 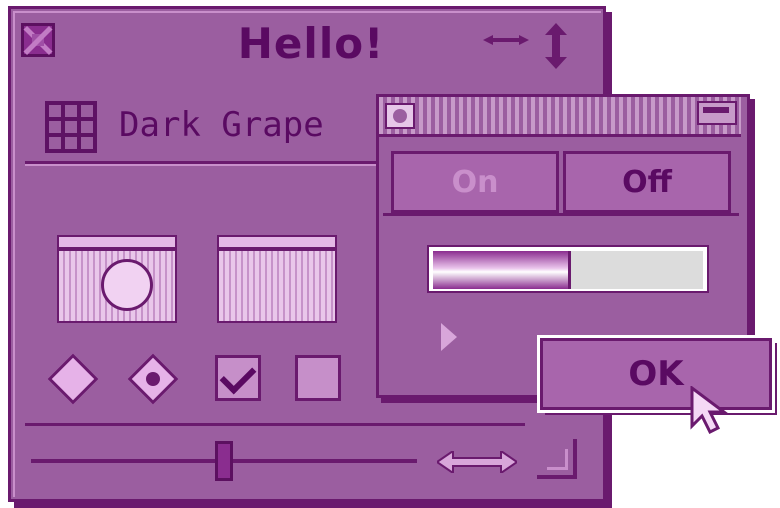 I want to click on progress-remaining, so click(x=635, y=270).